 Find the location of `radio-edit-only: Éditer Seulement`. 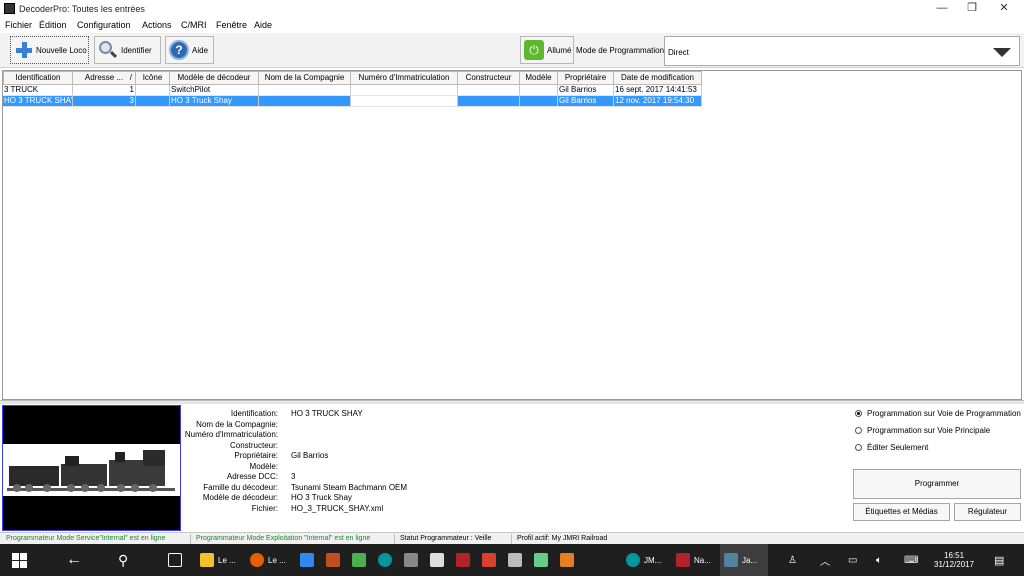

radio-edit-only: Éditer Seulement is located at coordinates (891, 447).